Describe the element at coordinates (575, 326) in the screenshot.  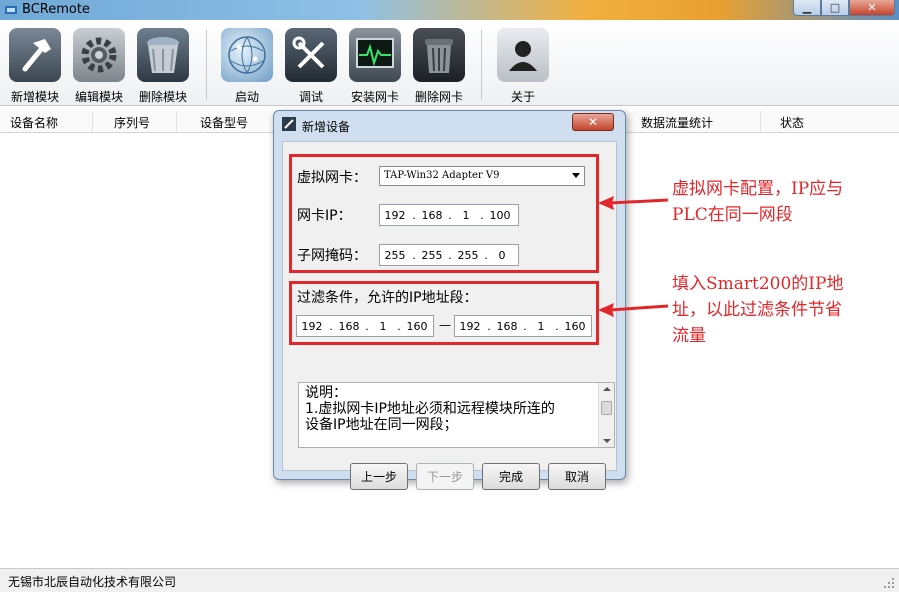
I see `range-to-octet: 160` at that location.